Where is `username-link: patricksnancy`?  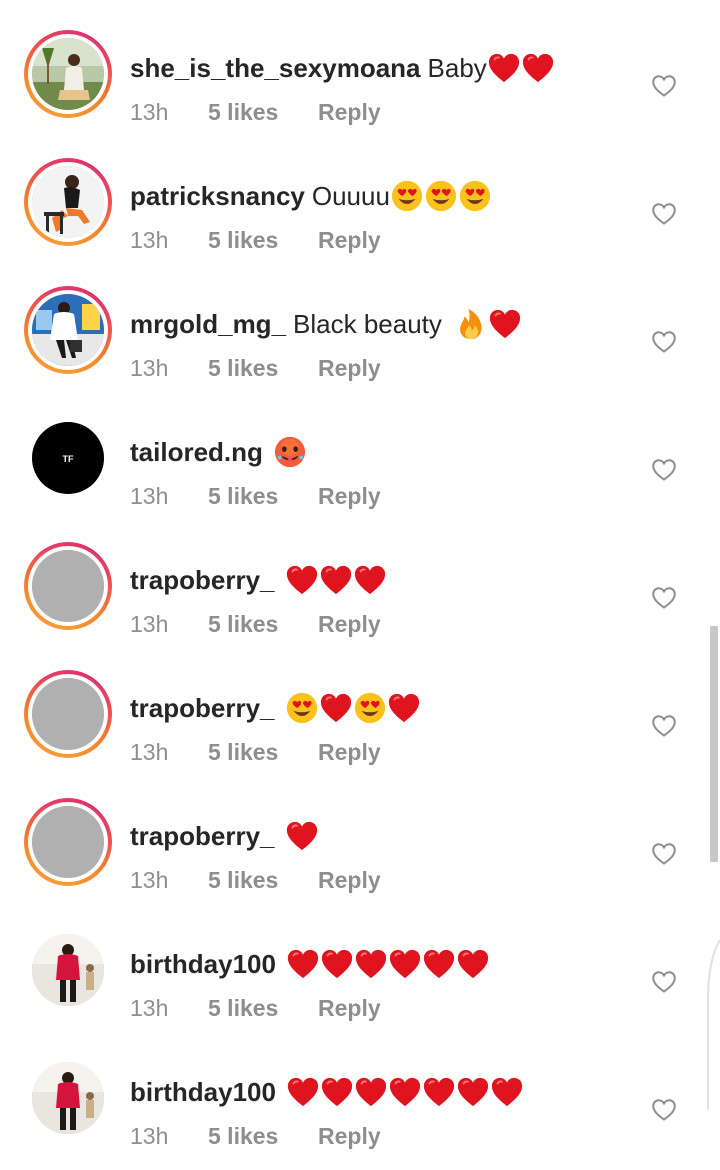
username-link: patricksnancy is located at coordinates (217, 196).